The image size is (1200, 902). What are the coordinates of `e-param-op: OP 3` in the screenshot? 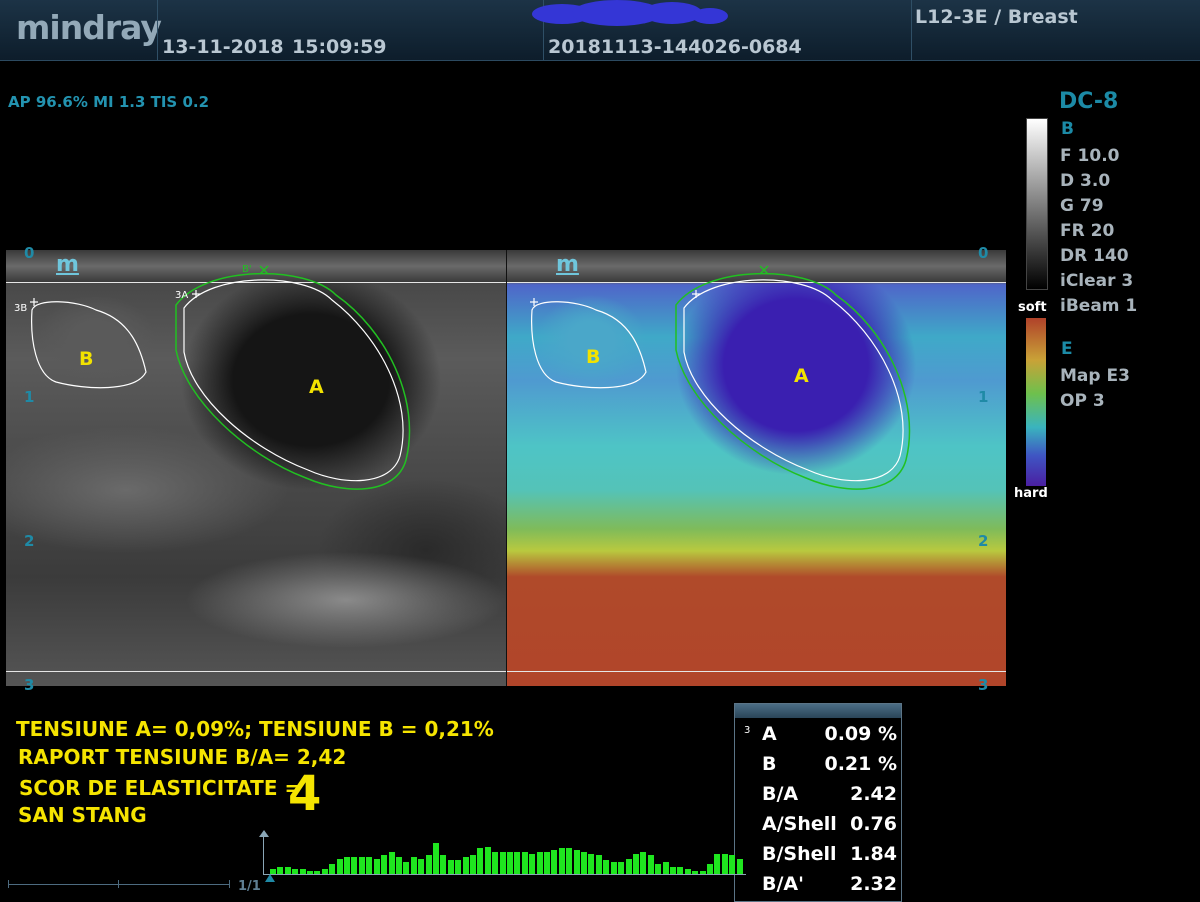 It's located at (1082, 401).